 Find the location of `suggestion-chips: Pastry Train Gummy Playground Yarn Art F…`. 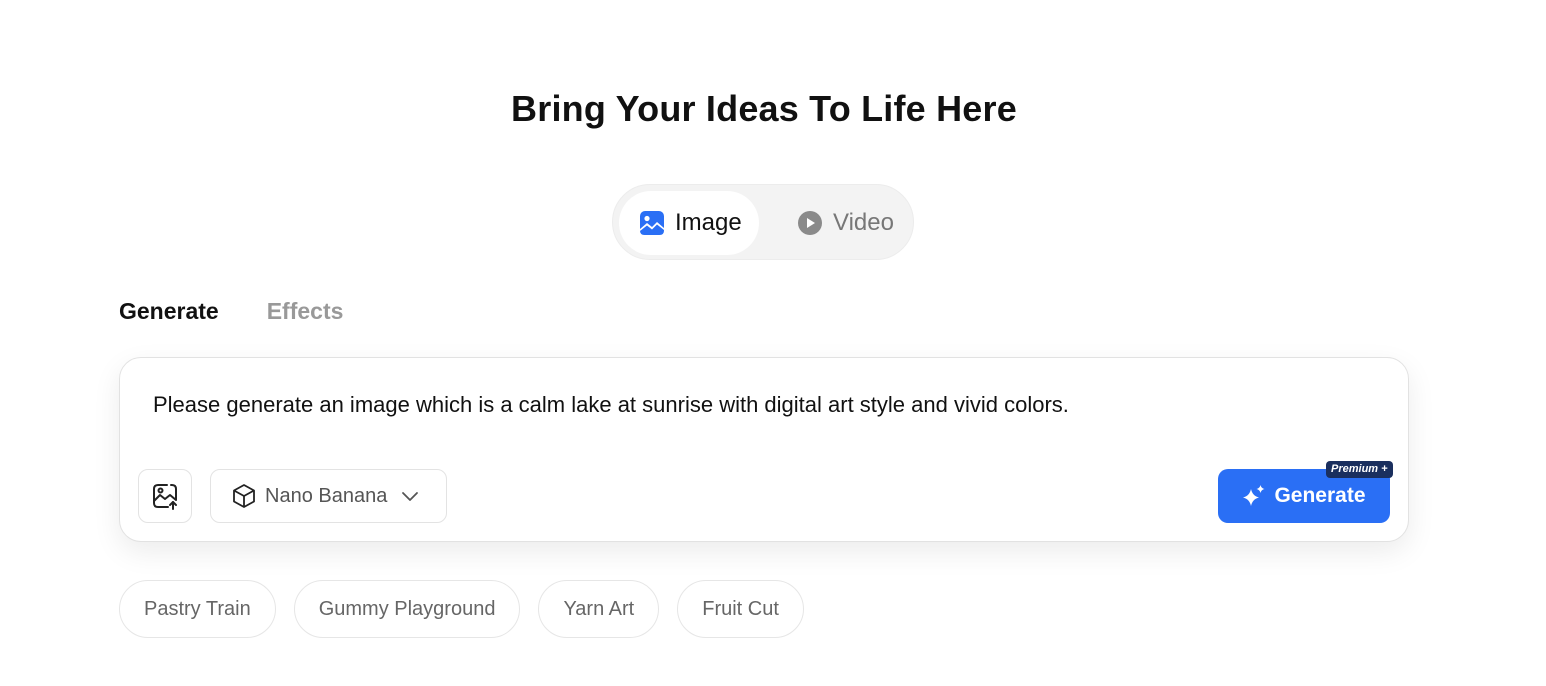

suggestion-chips: Pastry Train Gummy Playground Yarn Art F… is located at coordinates (461, 609).